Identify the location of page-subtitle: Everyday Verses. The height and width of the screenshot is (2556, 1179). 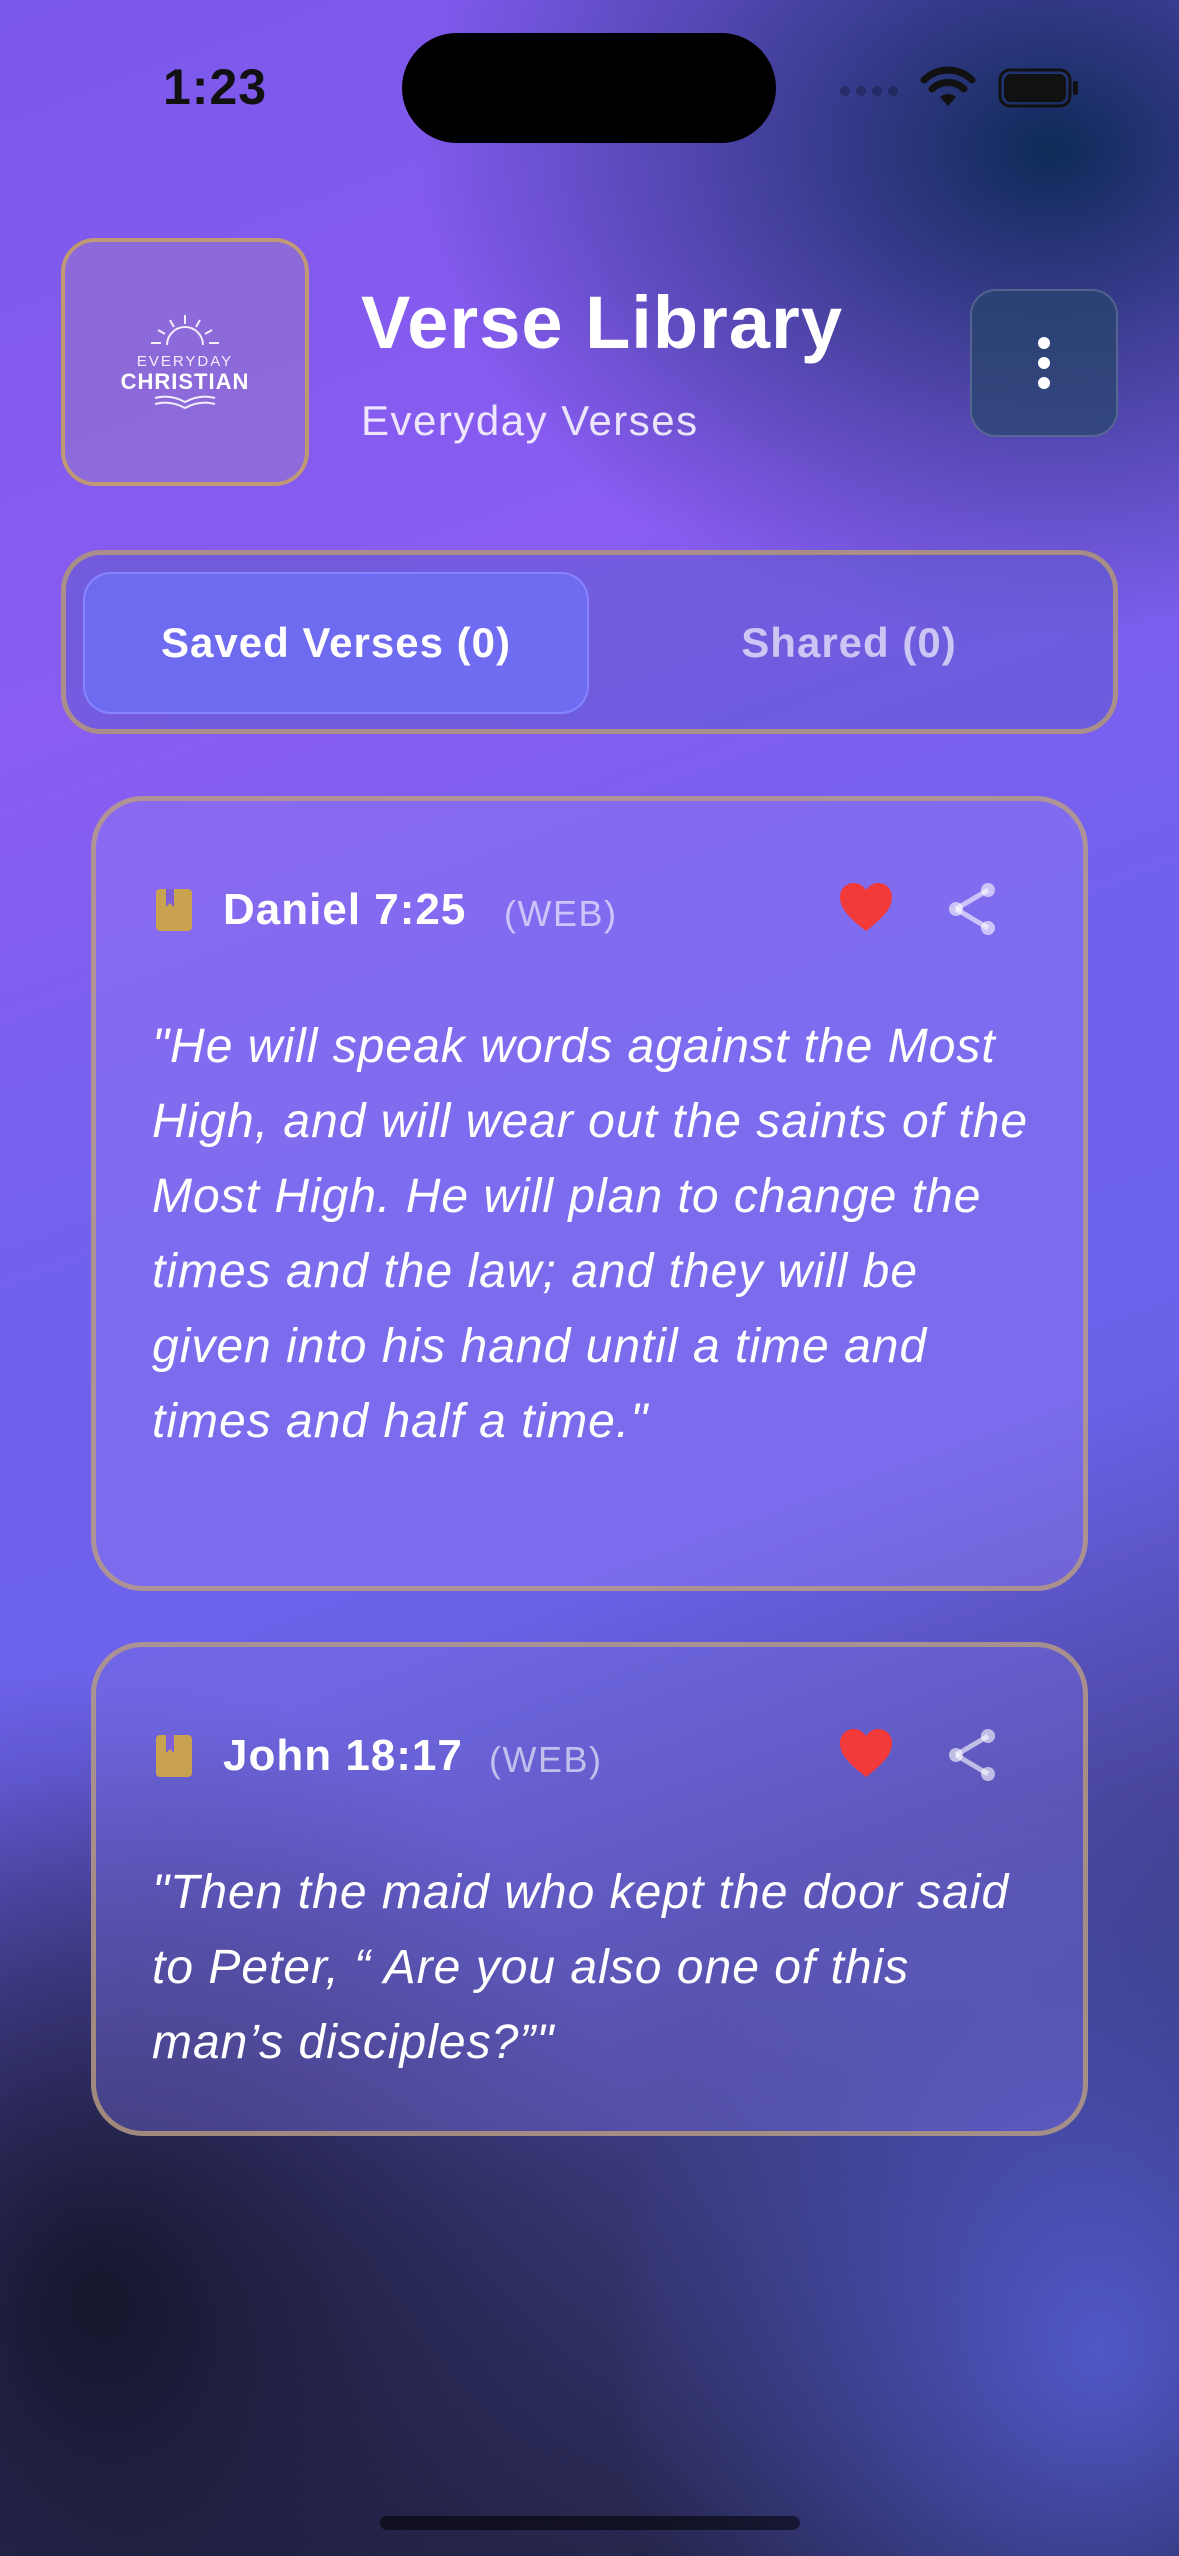
(530, 420).